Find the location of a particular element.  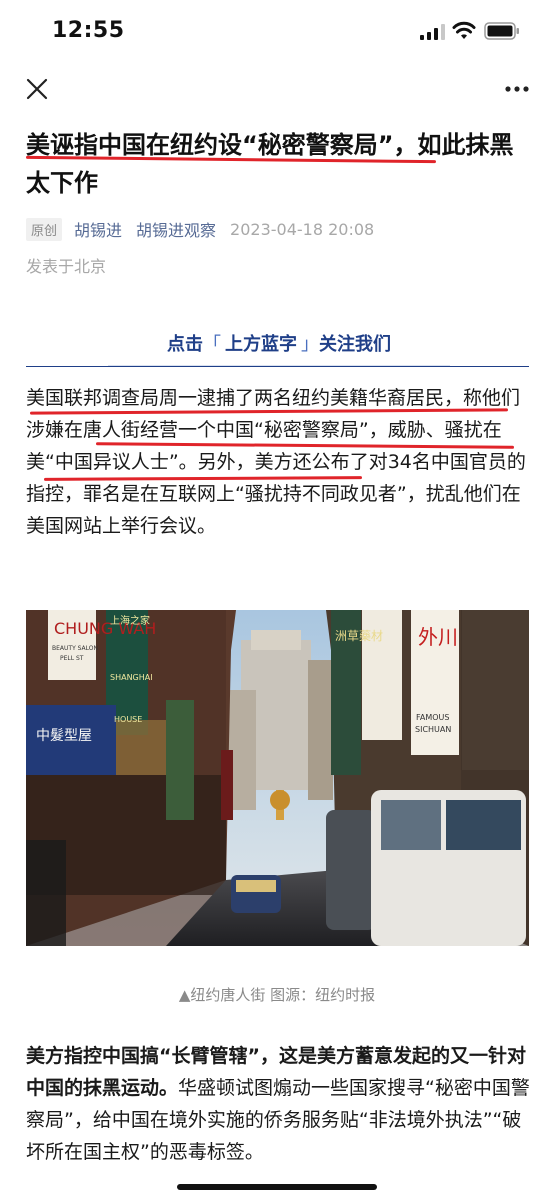

author-link: 胡锡进 is located at coordinates (98, 229).